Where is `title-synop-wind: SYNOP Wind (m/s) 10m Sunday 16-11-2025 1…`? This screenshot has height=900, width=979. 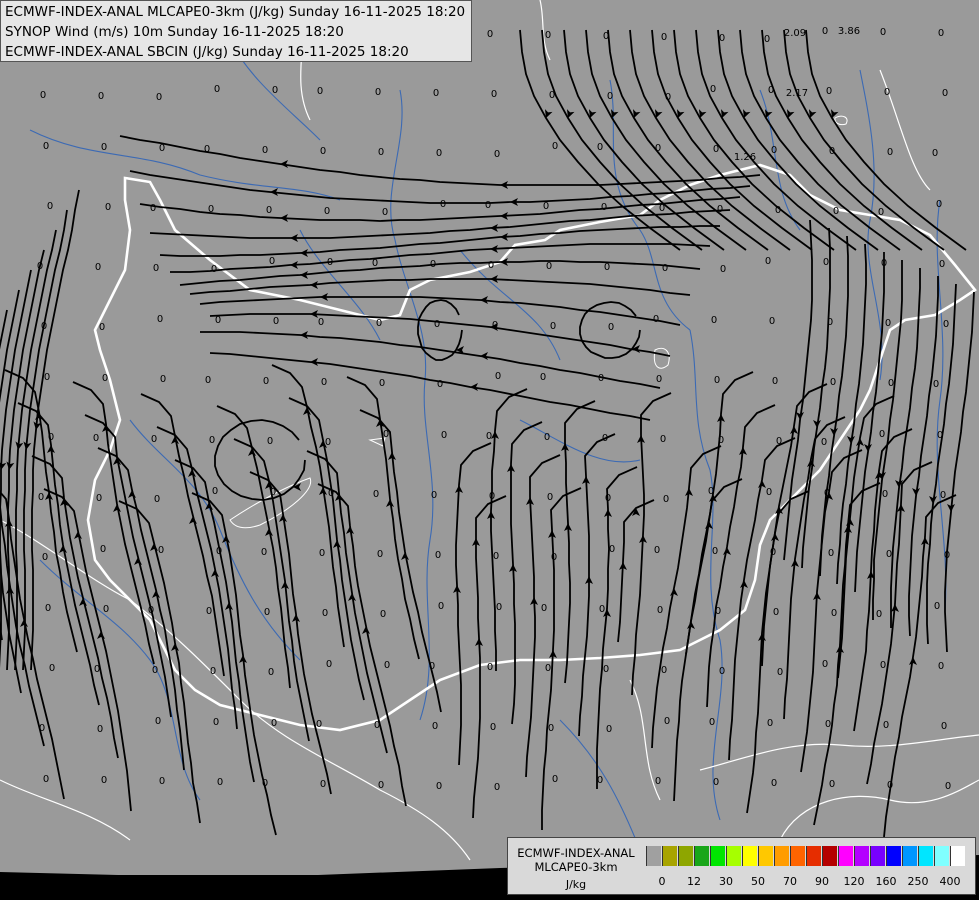 title-synop-wind: SYNOP Wind (m/s) 10m Sunday 16-11-2025 1… is located at coordinates (174, 32).